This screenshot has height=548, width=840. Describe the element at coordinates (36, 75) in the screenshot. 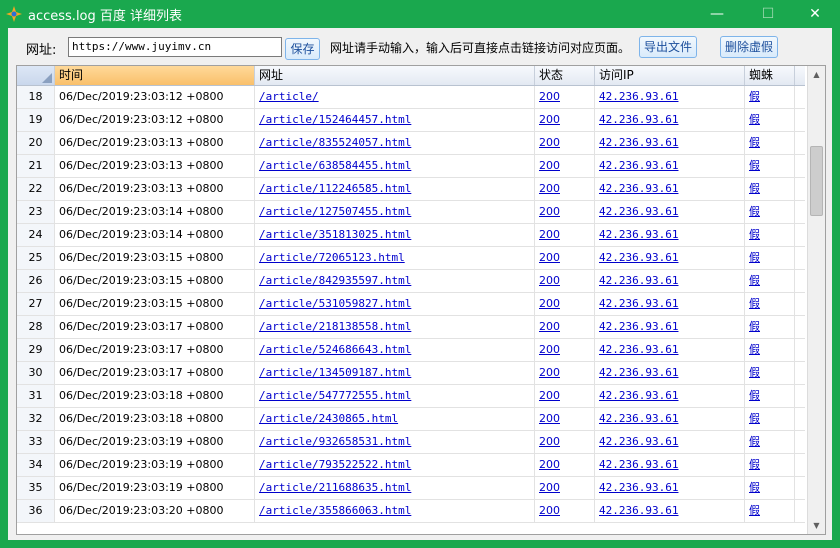

I see `select-all-corner` at that location.